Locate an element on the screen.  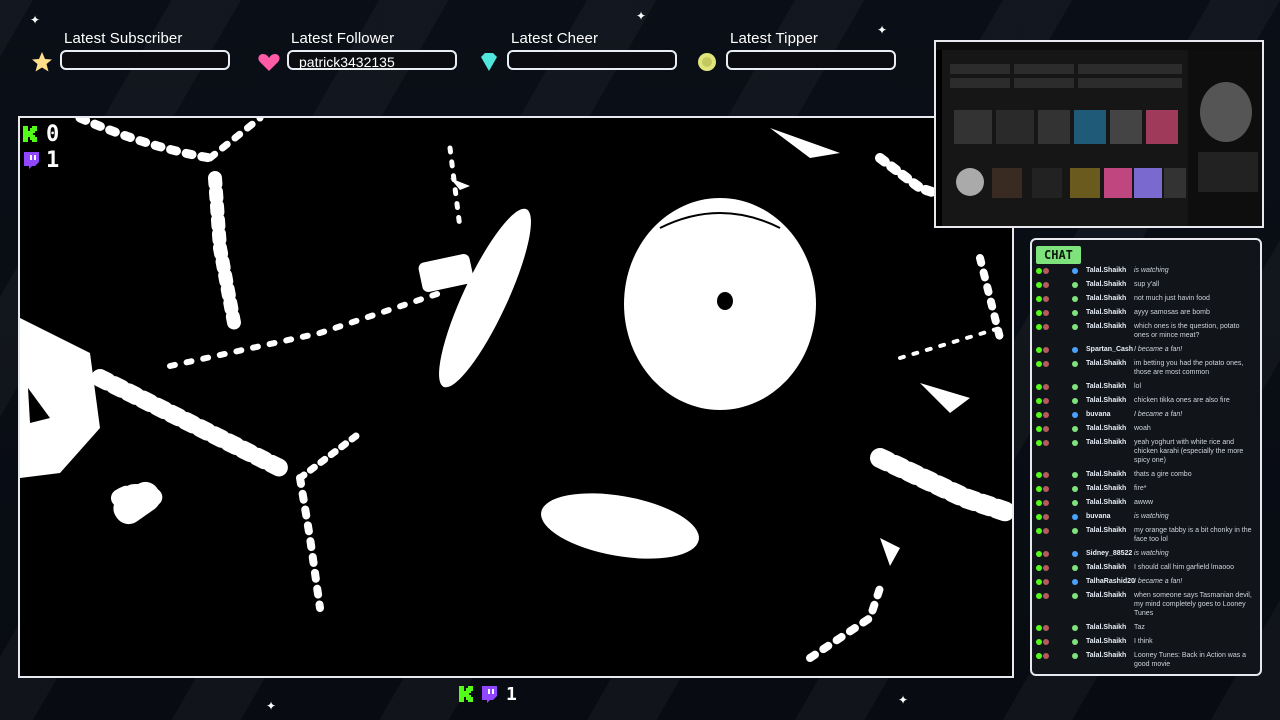
chat-message-text: awww is located at coordinates (1144, 502).